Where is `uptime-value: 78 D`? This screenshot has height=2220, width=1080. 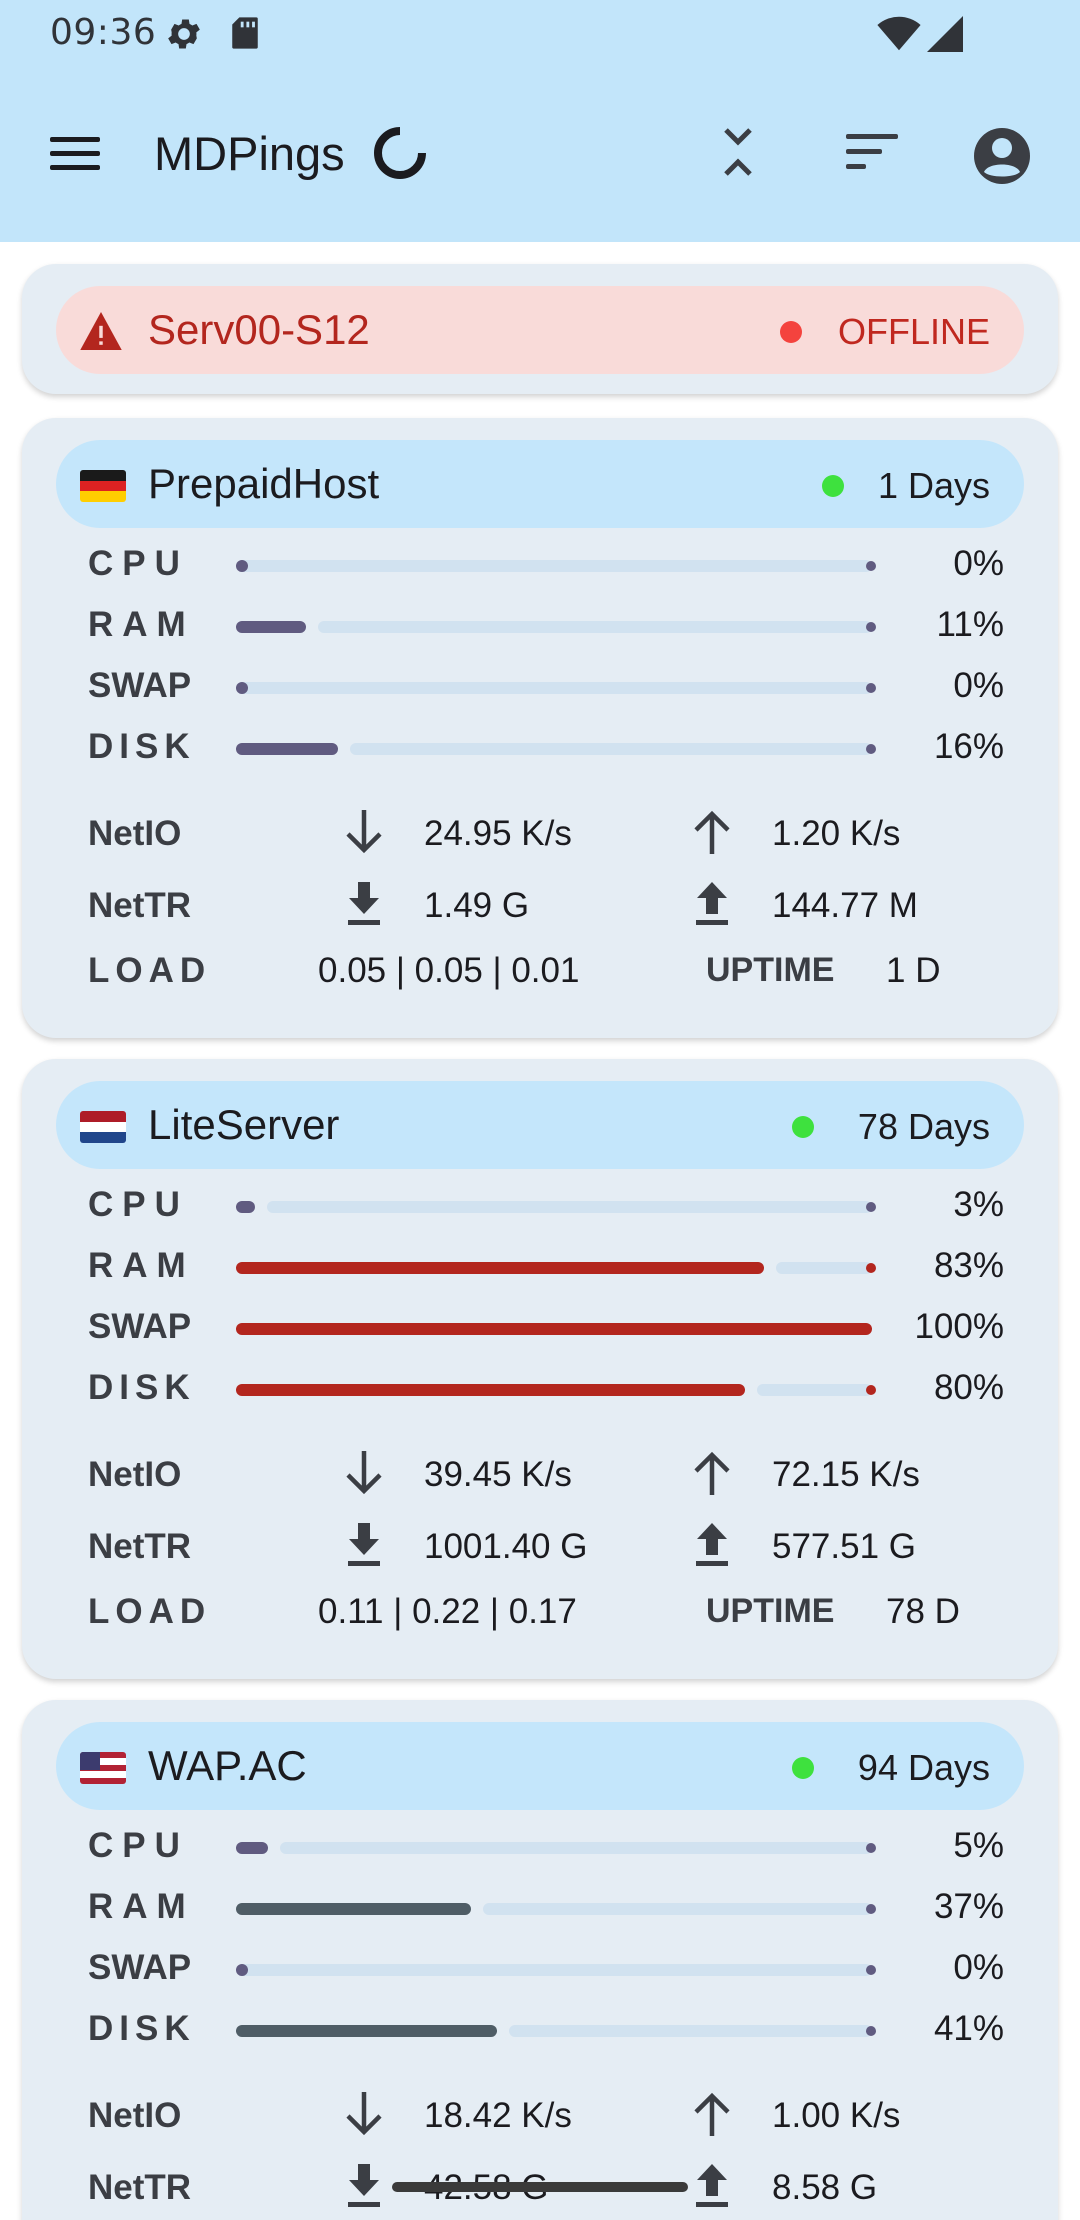 uptime-value: 78 D is located at coordinates (923, 1611).